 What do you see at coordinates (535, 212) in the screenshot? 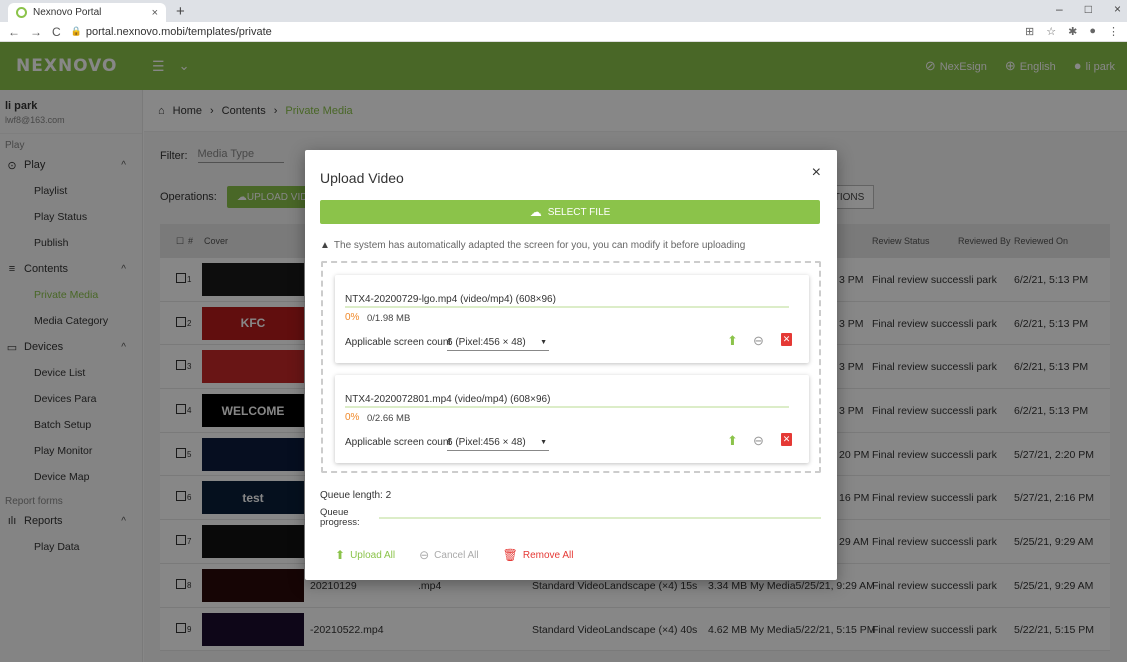
I see `cloud-upload-icon: ☁` at bounding box center [535, 212].